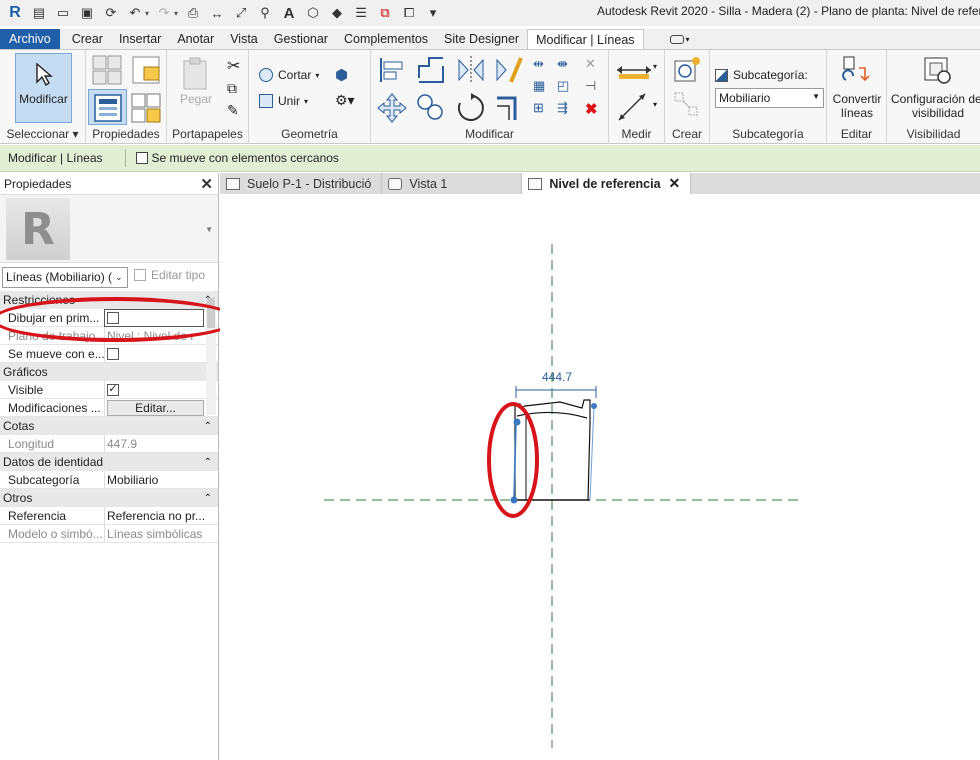 This screenshot has height=760, width=980. I want to click on subcategoria-select: Mobiliario ▼, so click(769, 98).